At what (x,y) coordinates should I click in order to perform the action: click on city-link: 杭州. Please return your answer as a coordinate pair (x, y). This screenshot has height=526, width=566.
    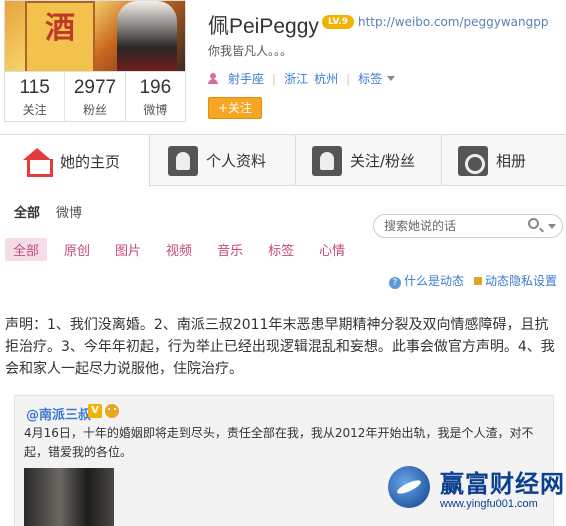
    Looking at the image, I should click on (326, 78).